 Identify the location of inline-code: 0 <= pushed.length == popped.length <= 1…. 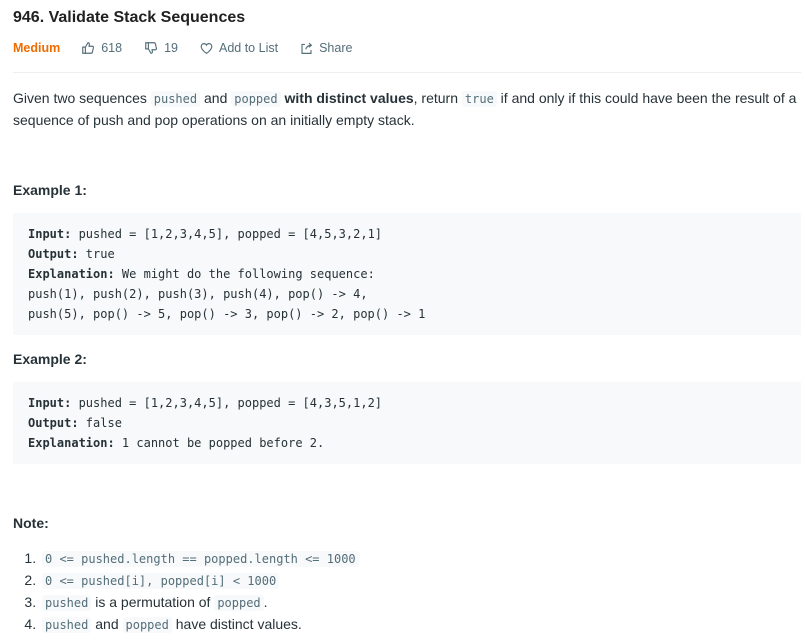
(200, 559).